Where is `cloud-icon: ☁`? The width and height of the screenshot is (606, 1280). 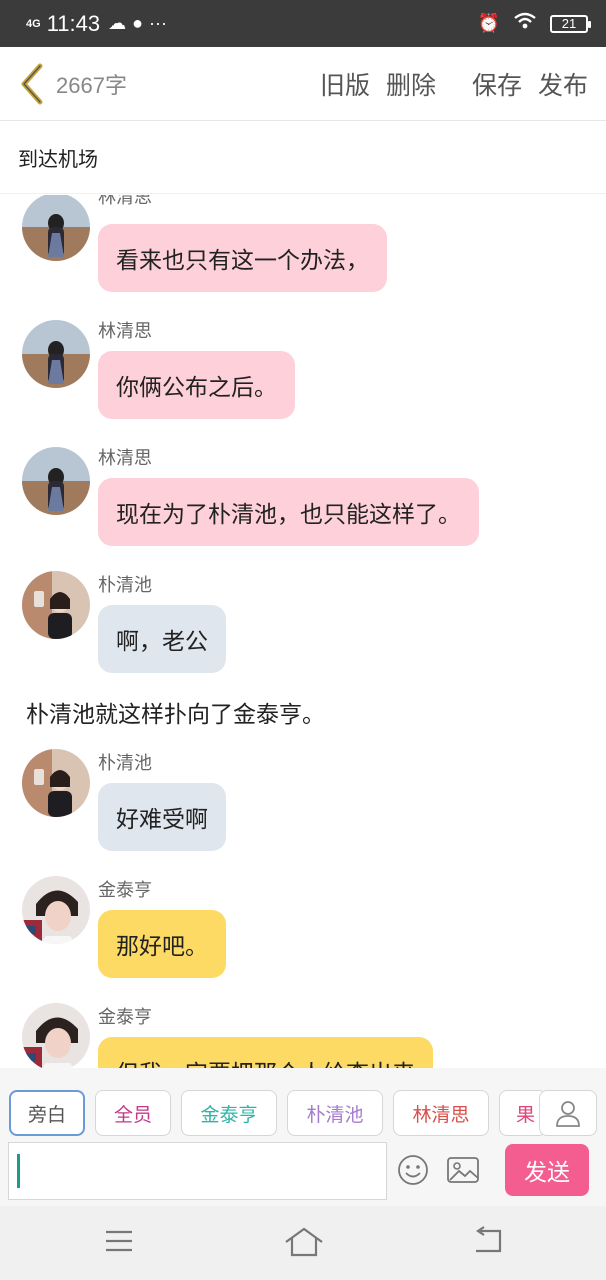 cloud-icon: ☁ is located at coordinates (117, 23).